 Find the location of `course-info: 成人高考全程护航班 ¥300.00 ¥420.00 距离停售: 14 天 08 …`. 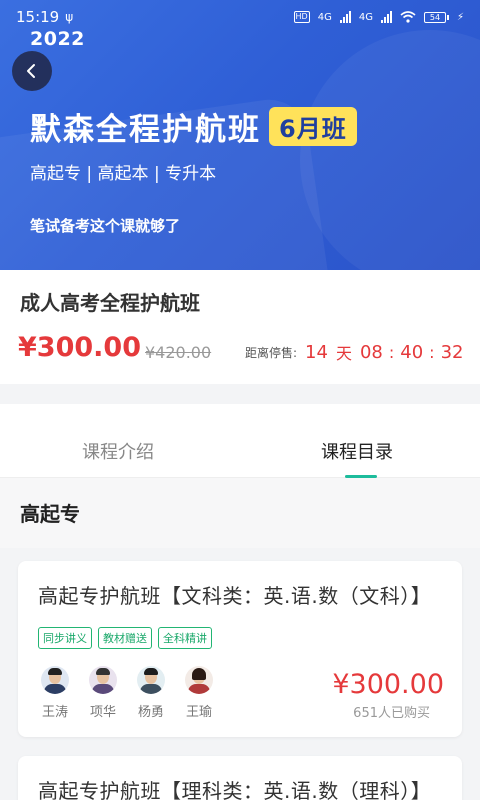

course-info: 成人高考全程护航班 ¥300.00 ¥420.00 距离停售: 14 天 08 … is located at coordinates (240, 327).